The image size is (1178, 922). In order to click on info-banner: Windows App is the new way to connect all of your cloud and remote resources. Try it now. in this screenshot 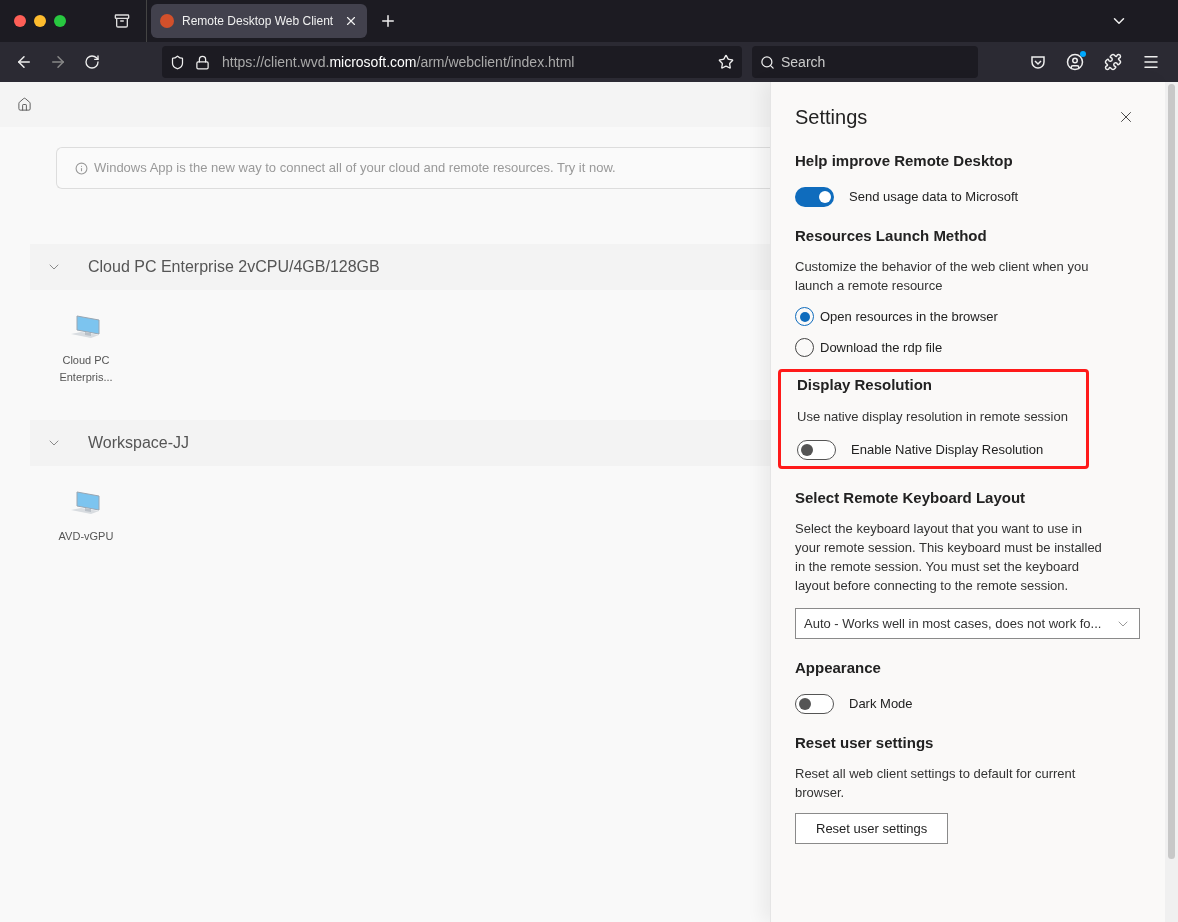, I will do `click(413, 168)`.